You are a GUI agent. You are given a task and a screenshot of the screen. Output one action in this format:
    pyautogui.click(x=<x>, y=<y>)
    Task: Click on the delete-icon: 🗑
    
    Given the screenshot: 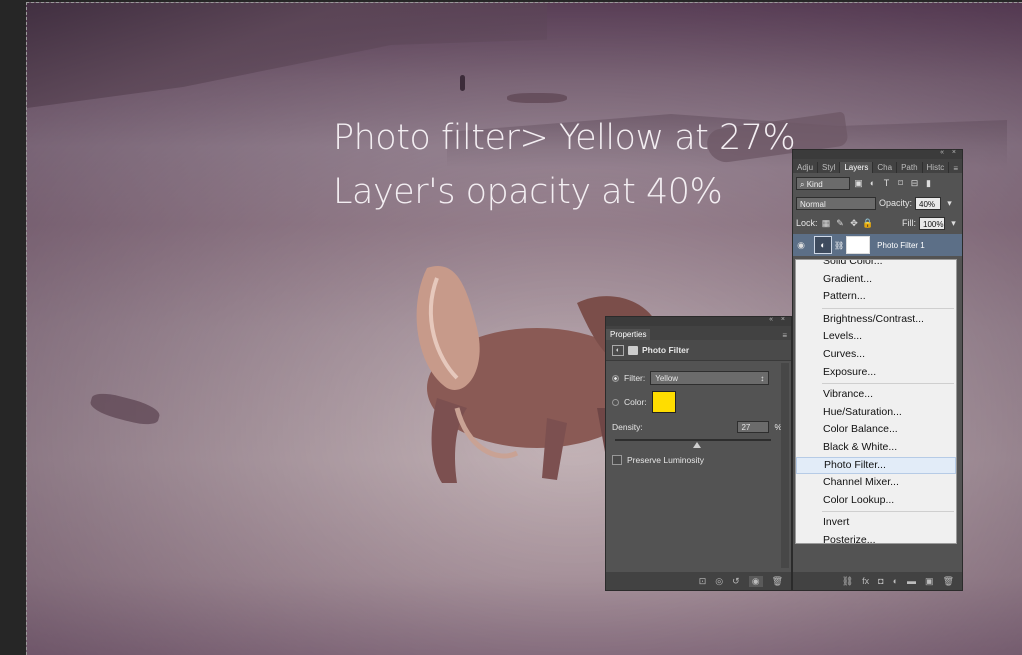 What is the action you would take?
    pyautogui.click(x=777, y=581)
    